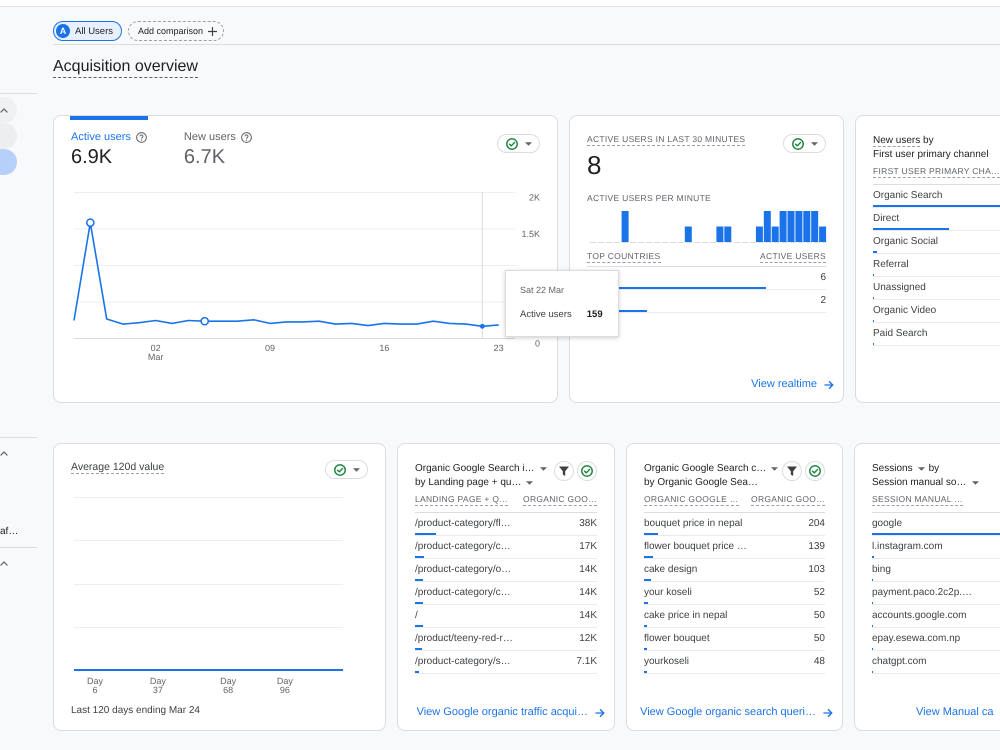 The height and width of the screenshot is (750, 1000). I want to click on hover-point-marker, so click(482, 326).